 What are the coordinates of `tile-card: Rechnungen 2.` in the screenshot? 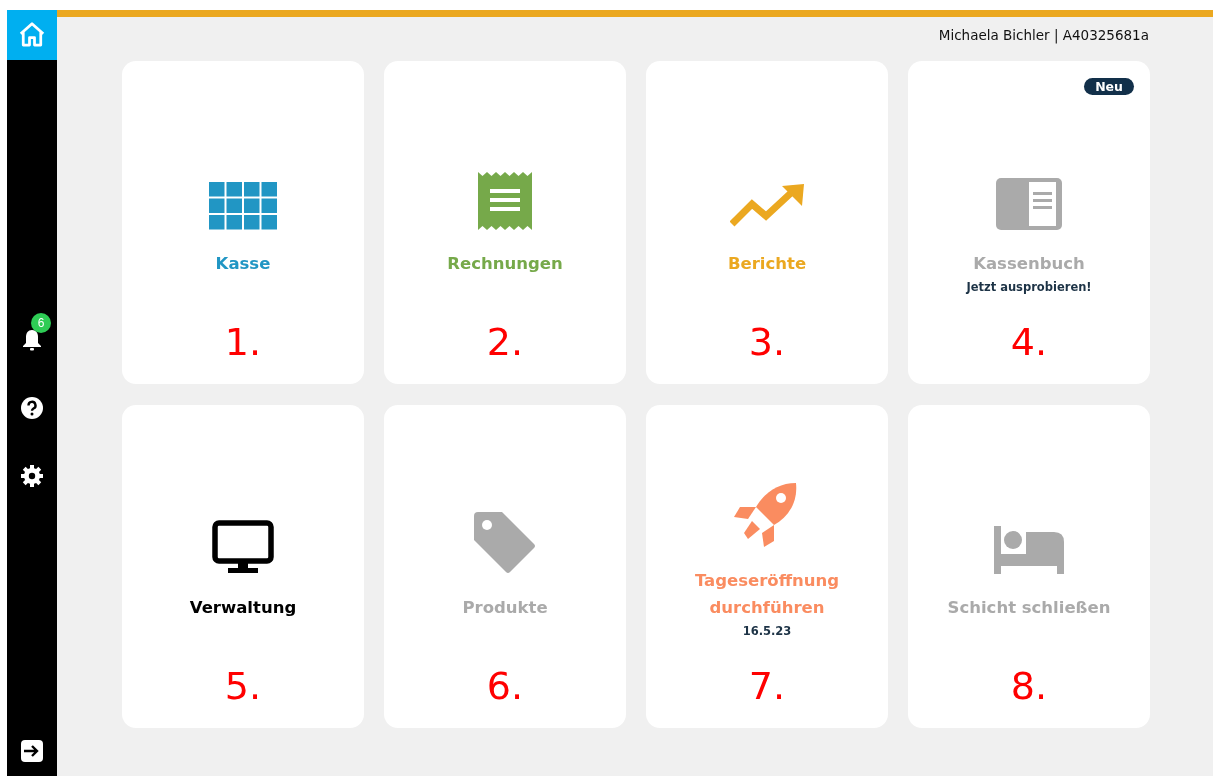 It's located at (505, 222).